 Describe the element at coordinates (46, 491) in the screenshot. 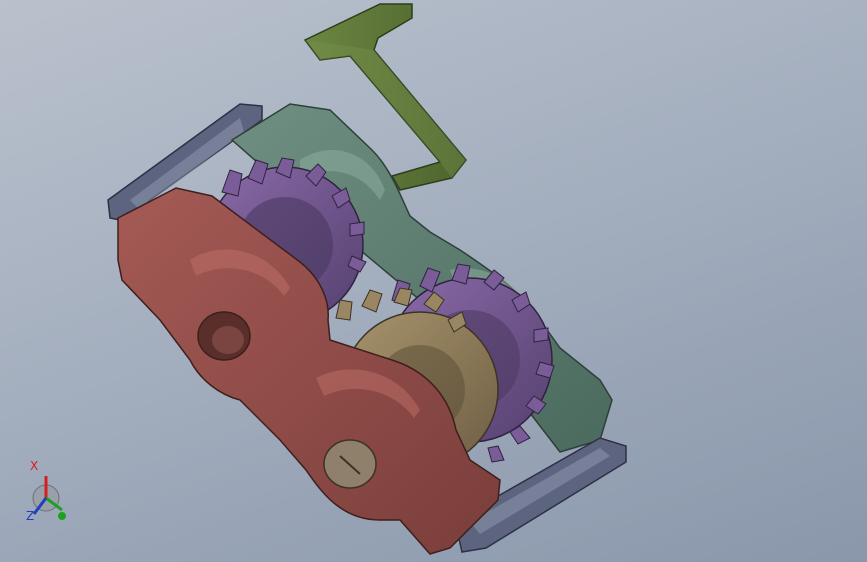

I see `orientation-triad: X Z` at that location.